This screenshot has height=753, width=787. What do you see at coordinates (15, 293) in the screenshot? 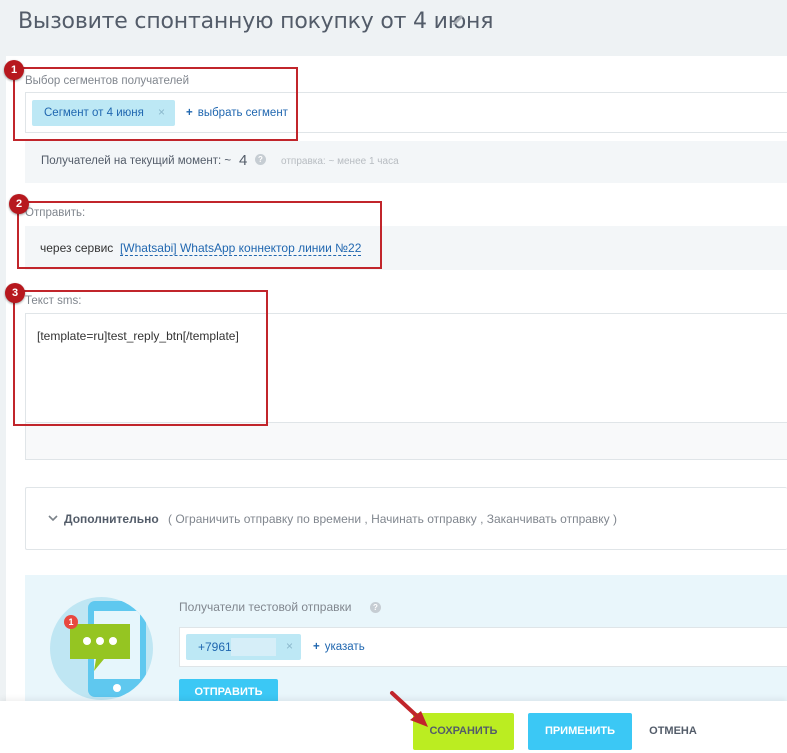
I see `annotation-badge-3: 3` at bounding box center [15, 293].